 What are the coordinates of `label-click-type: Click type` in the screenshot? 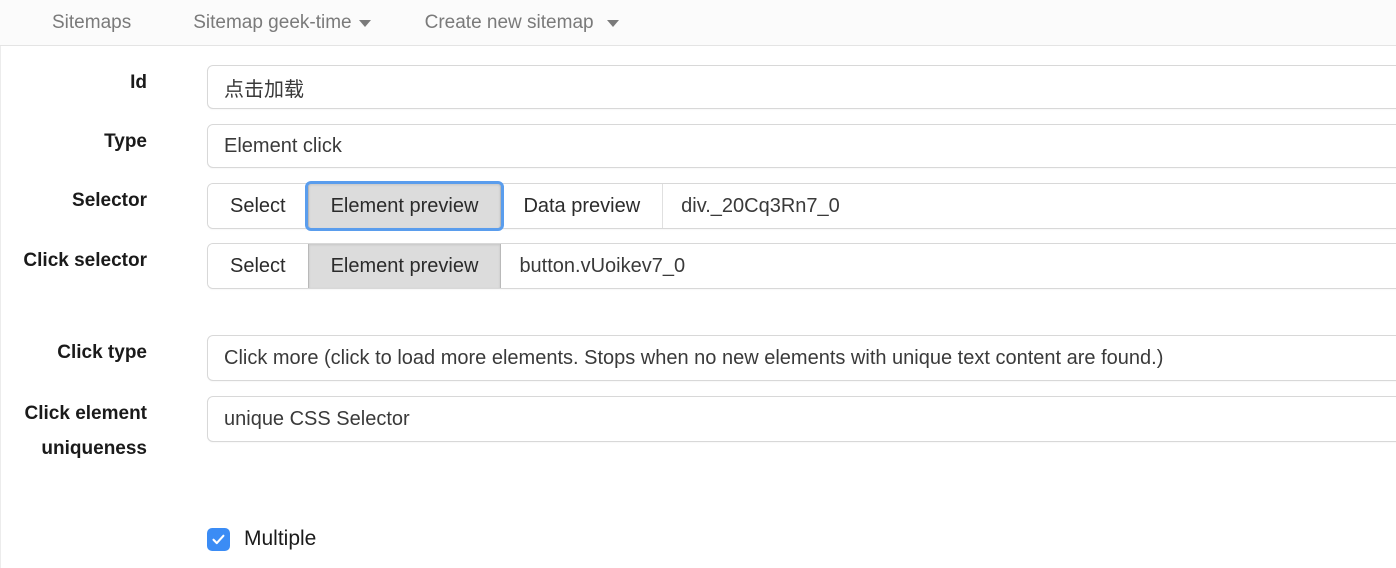 It's located at (102, 352).